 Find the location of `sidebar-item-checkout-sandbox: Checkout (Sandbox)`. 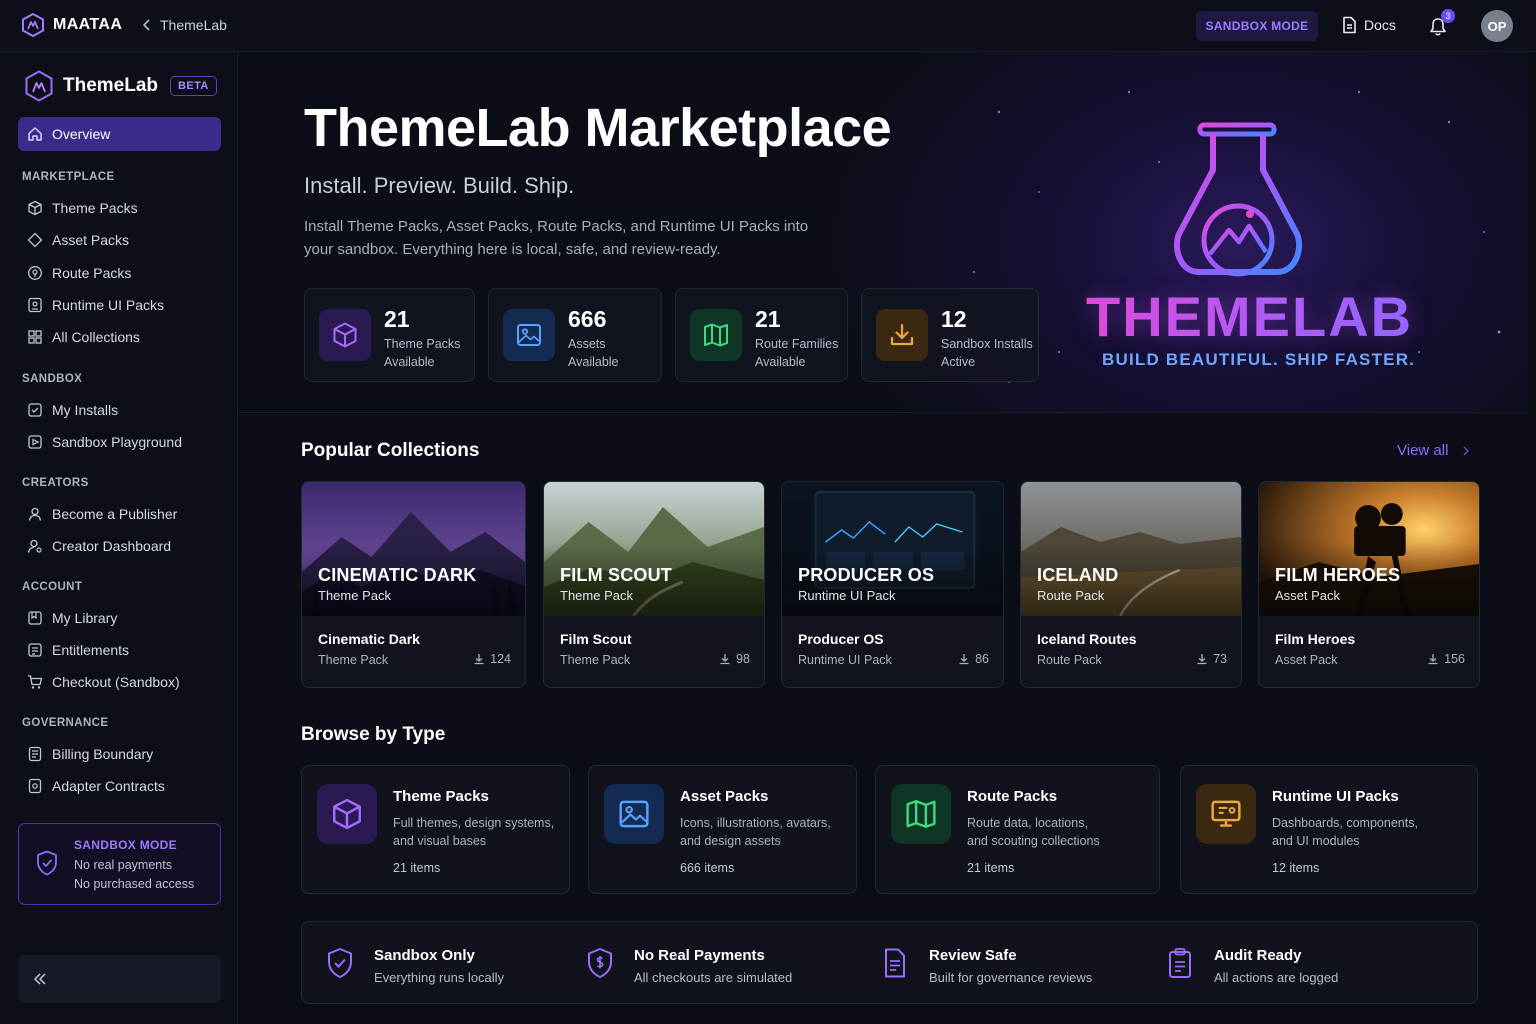

sidebar-item-checkout-sandbox: Checkout (Sandbox) is located at coordinates (119, 682).